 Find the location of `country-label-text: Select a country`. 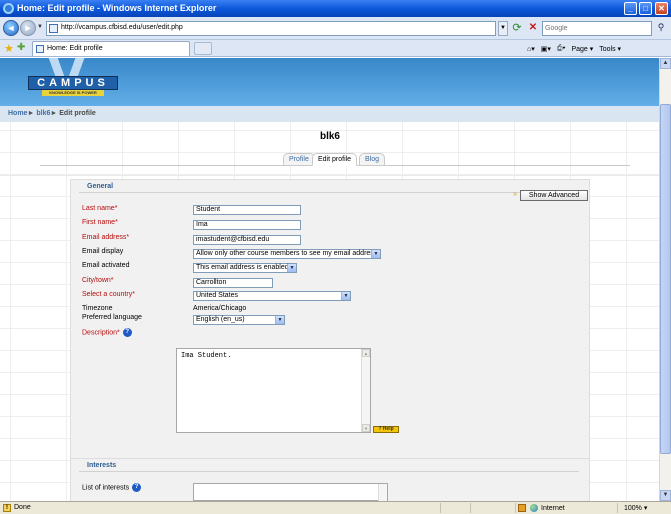

country-label-text: Select a country is located at coordinates (107, 294).